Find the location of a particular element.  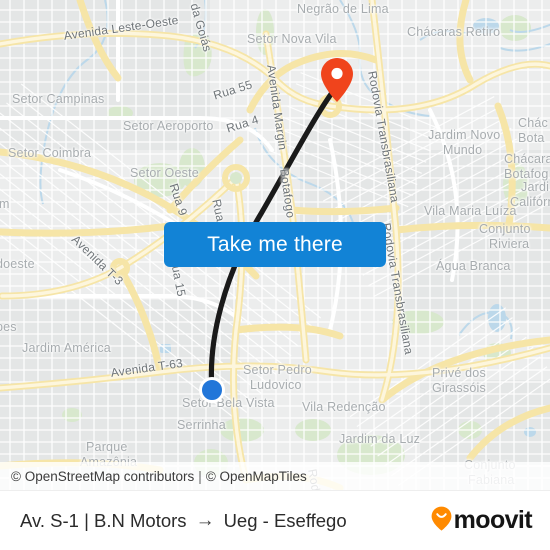

take-me-there-button: Take me there is located at coordinates (275, 244).